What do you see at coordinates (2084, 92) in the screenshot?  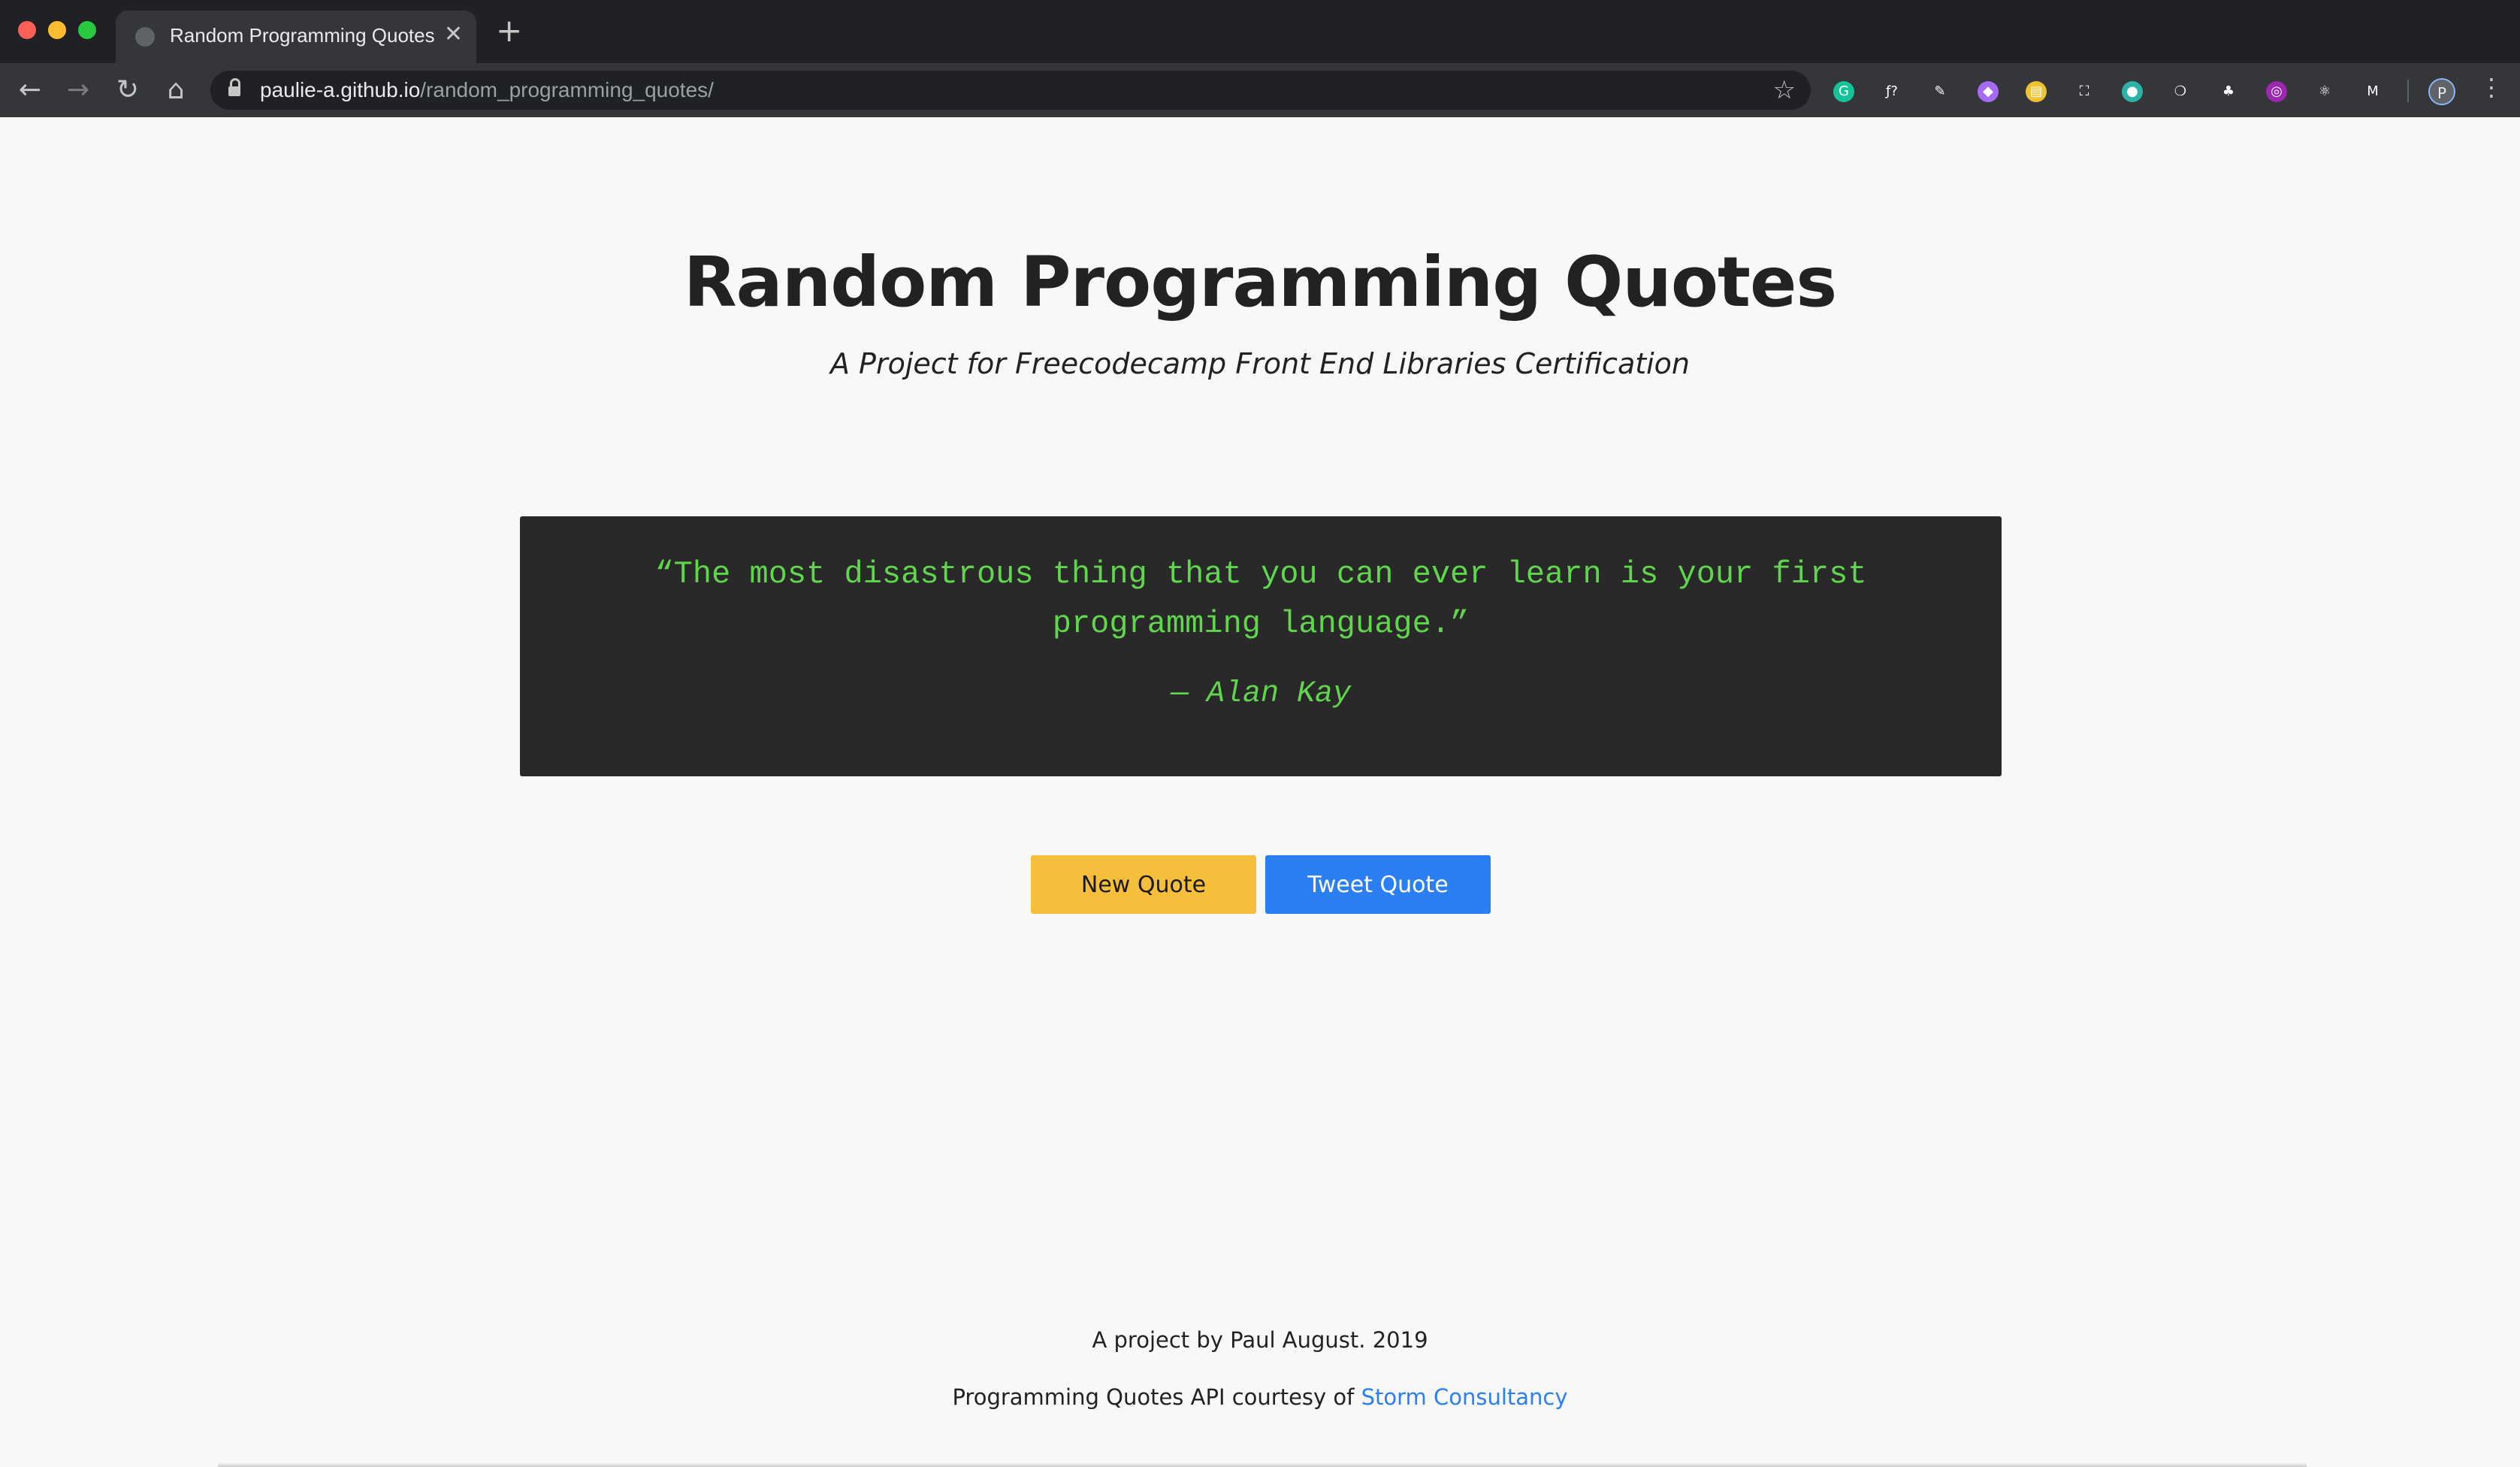 I see `screenshot-extension-icon: ⛶` at bounding box center [2084, 92].